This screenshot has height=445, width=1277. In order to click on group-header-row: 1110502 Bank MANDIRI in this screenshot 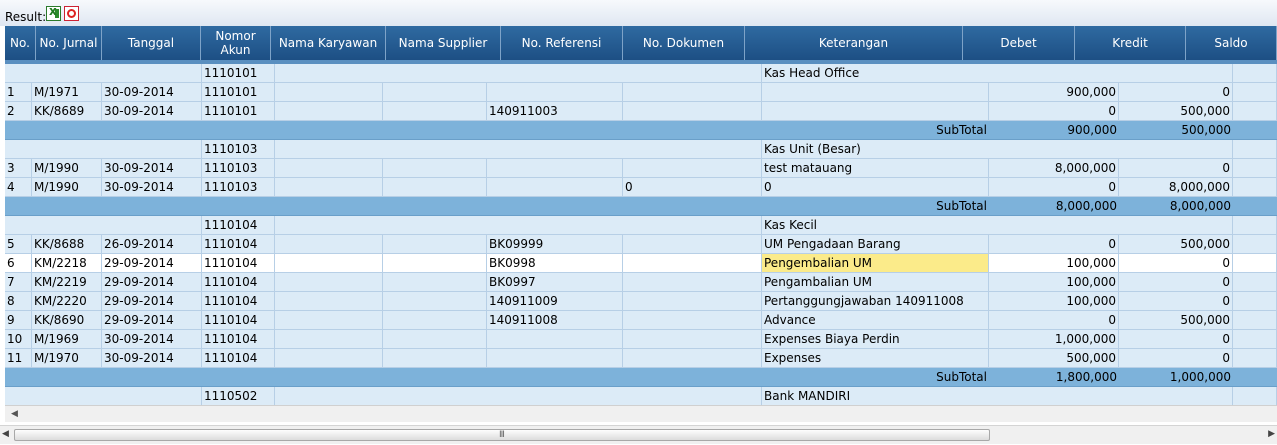, I will do `click(641, 396)`.